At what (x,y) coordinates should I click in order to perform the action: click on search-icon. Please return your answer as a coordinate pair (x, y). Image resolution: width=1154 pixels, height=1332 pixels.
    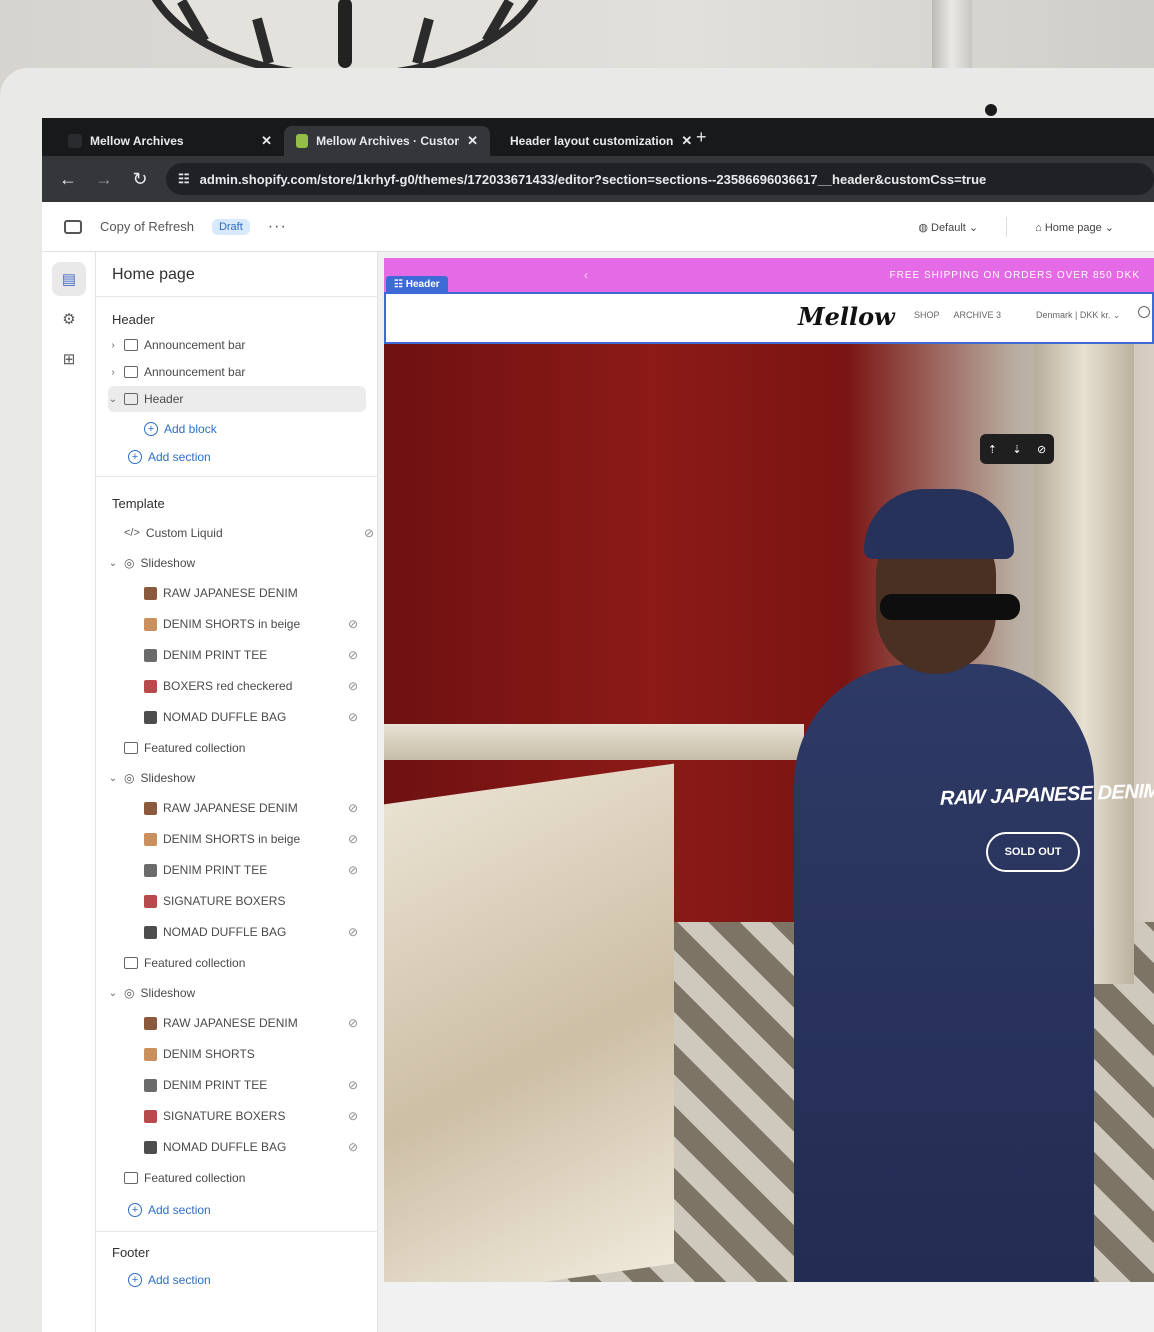
    Looking at the image, I should click on (1144, 312).